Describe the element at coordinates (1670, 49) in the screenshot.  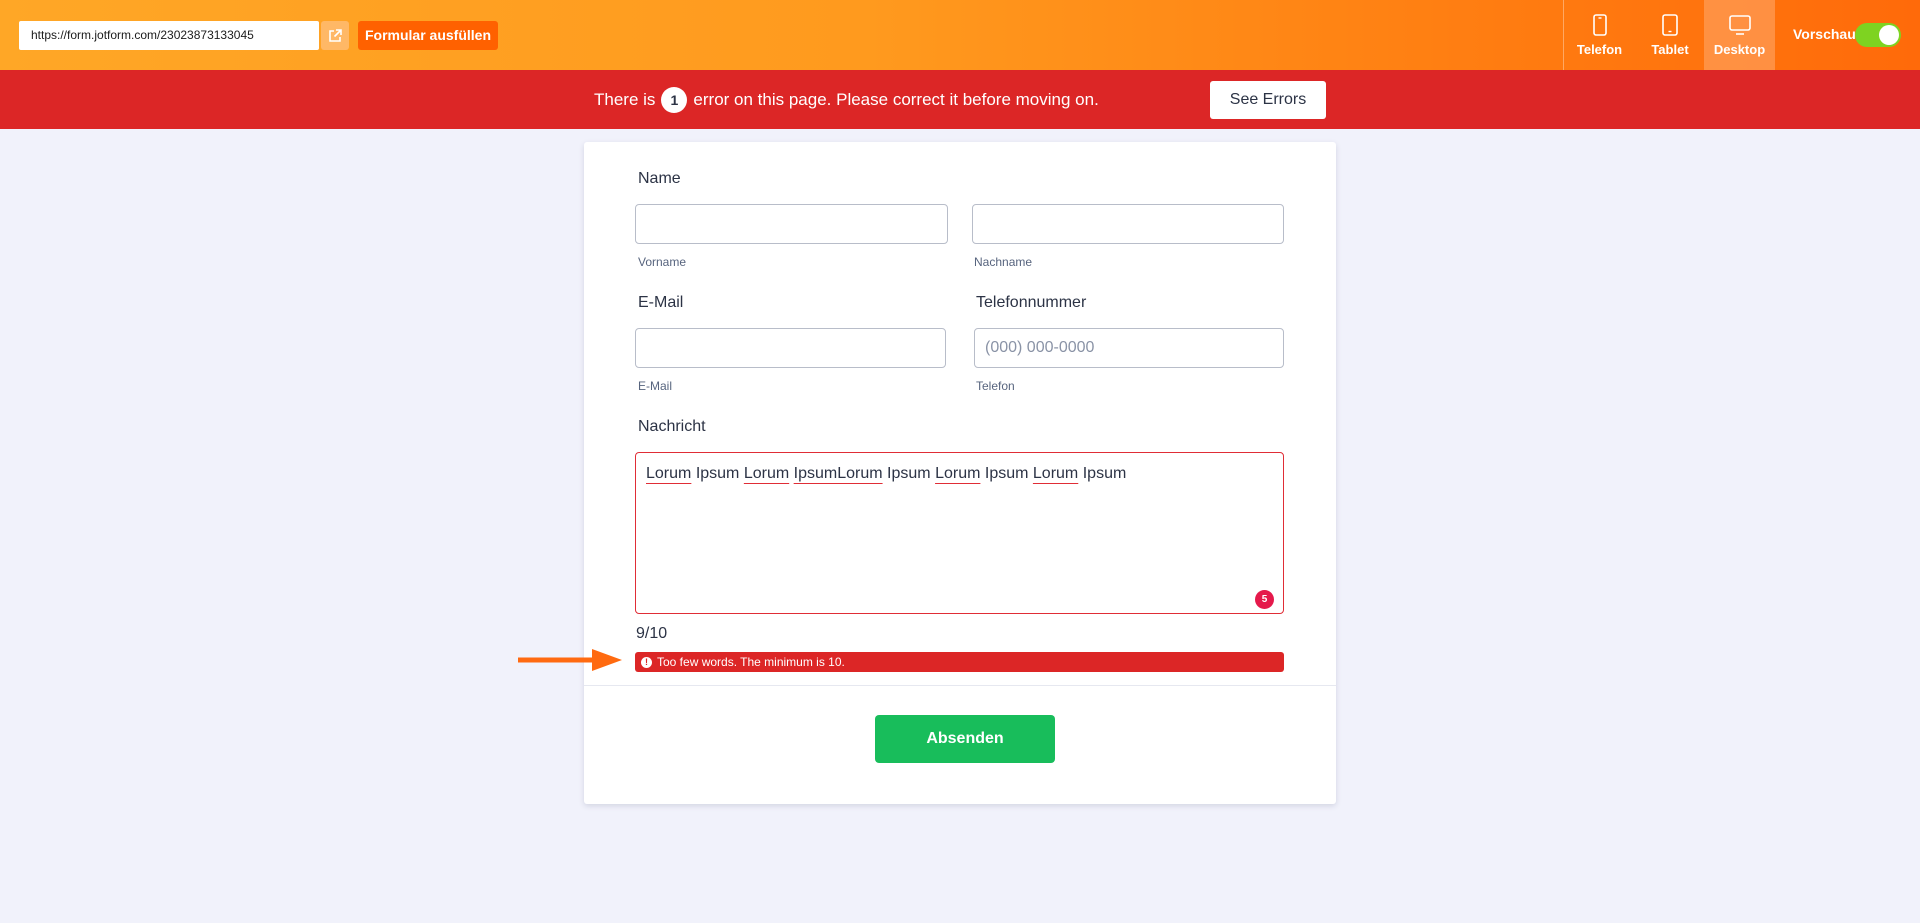
I see `device-tablet-label: Tablet` at that location.